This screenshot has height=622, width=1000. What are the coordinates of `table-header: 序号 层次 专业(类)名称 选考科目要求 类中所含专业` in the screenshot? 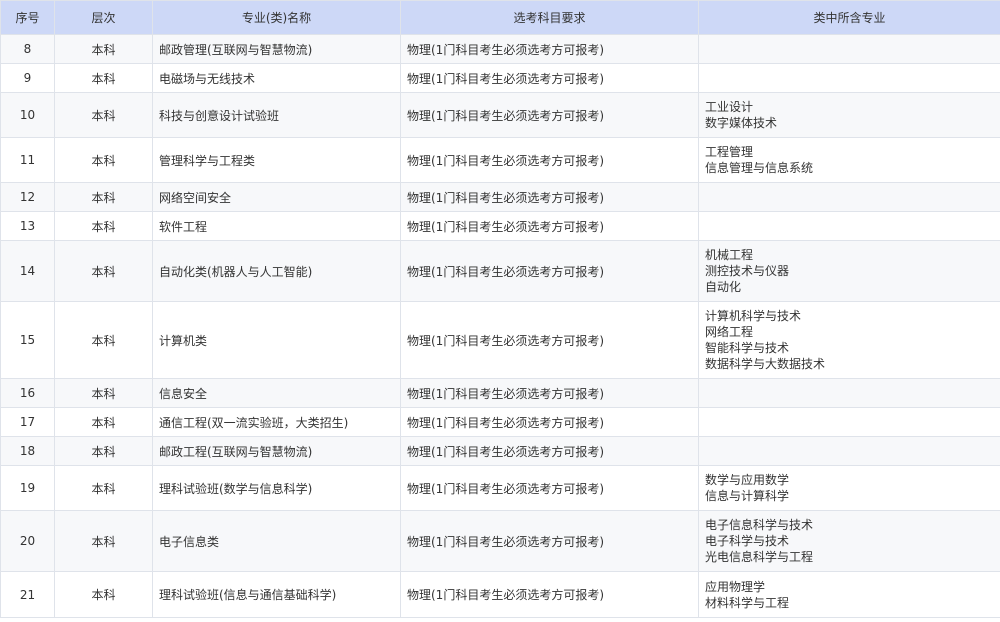 It's located at (500, 17).